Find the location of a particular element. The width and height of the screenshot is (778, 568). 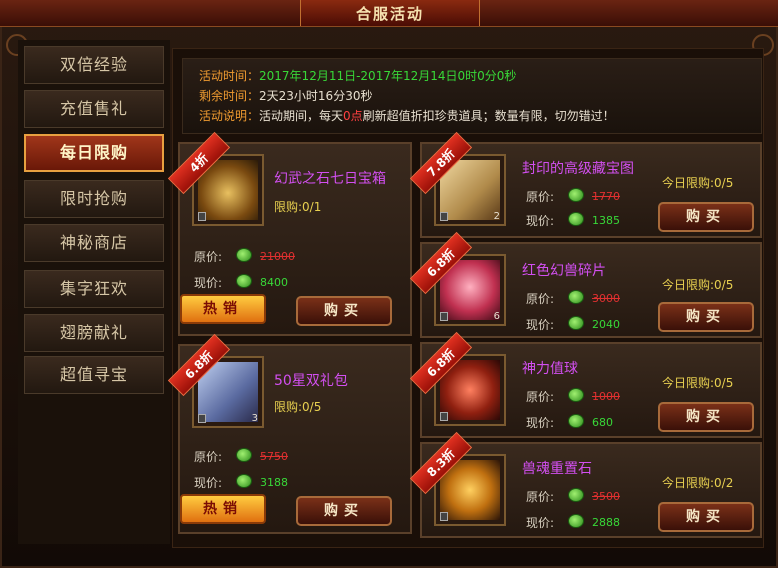

product-card: 6.8折 神力值球 原价: 1000 现价: 680 今日限购:0/5 购买 is located at coordinates (585, 384).